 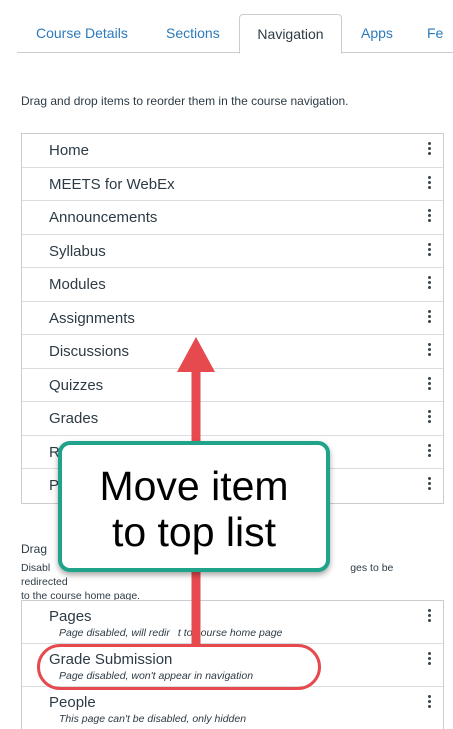 I want to click on tab-sections: Sections, so click(x=193, y=33).